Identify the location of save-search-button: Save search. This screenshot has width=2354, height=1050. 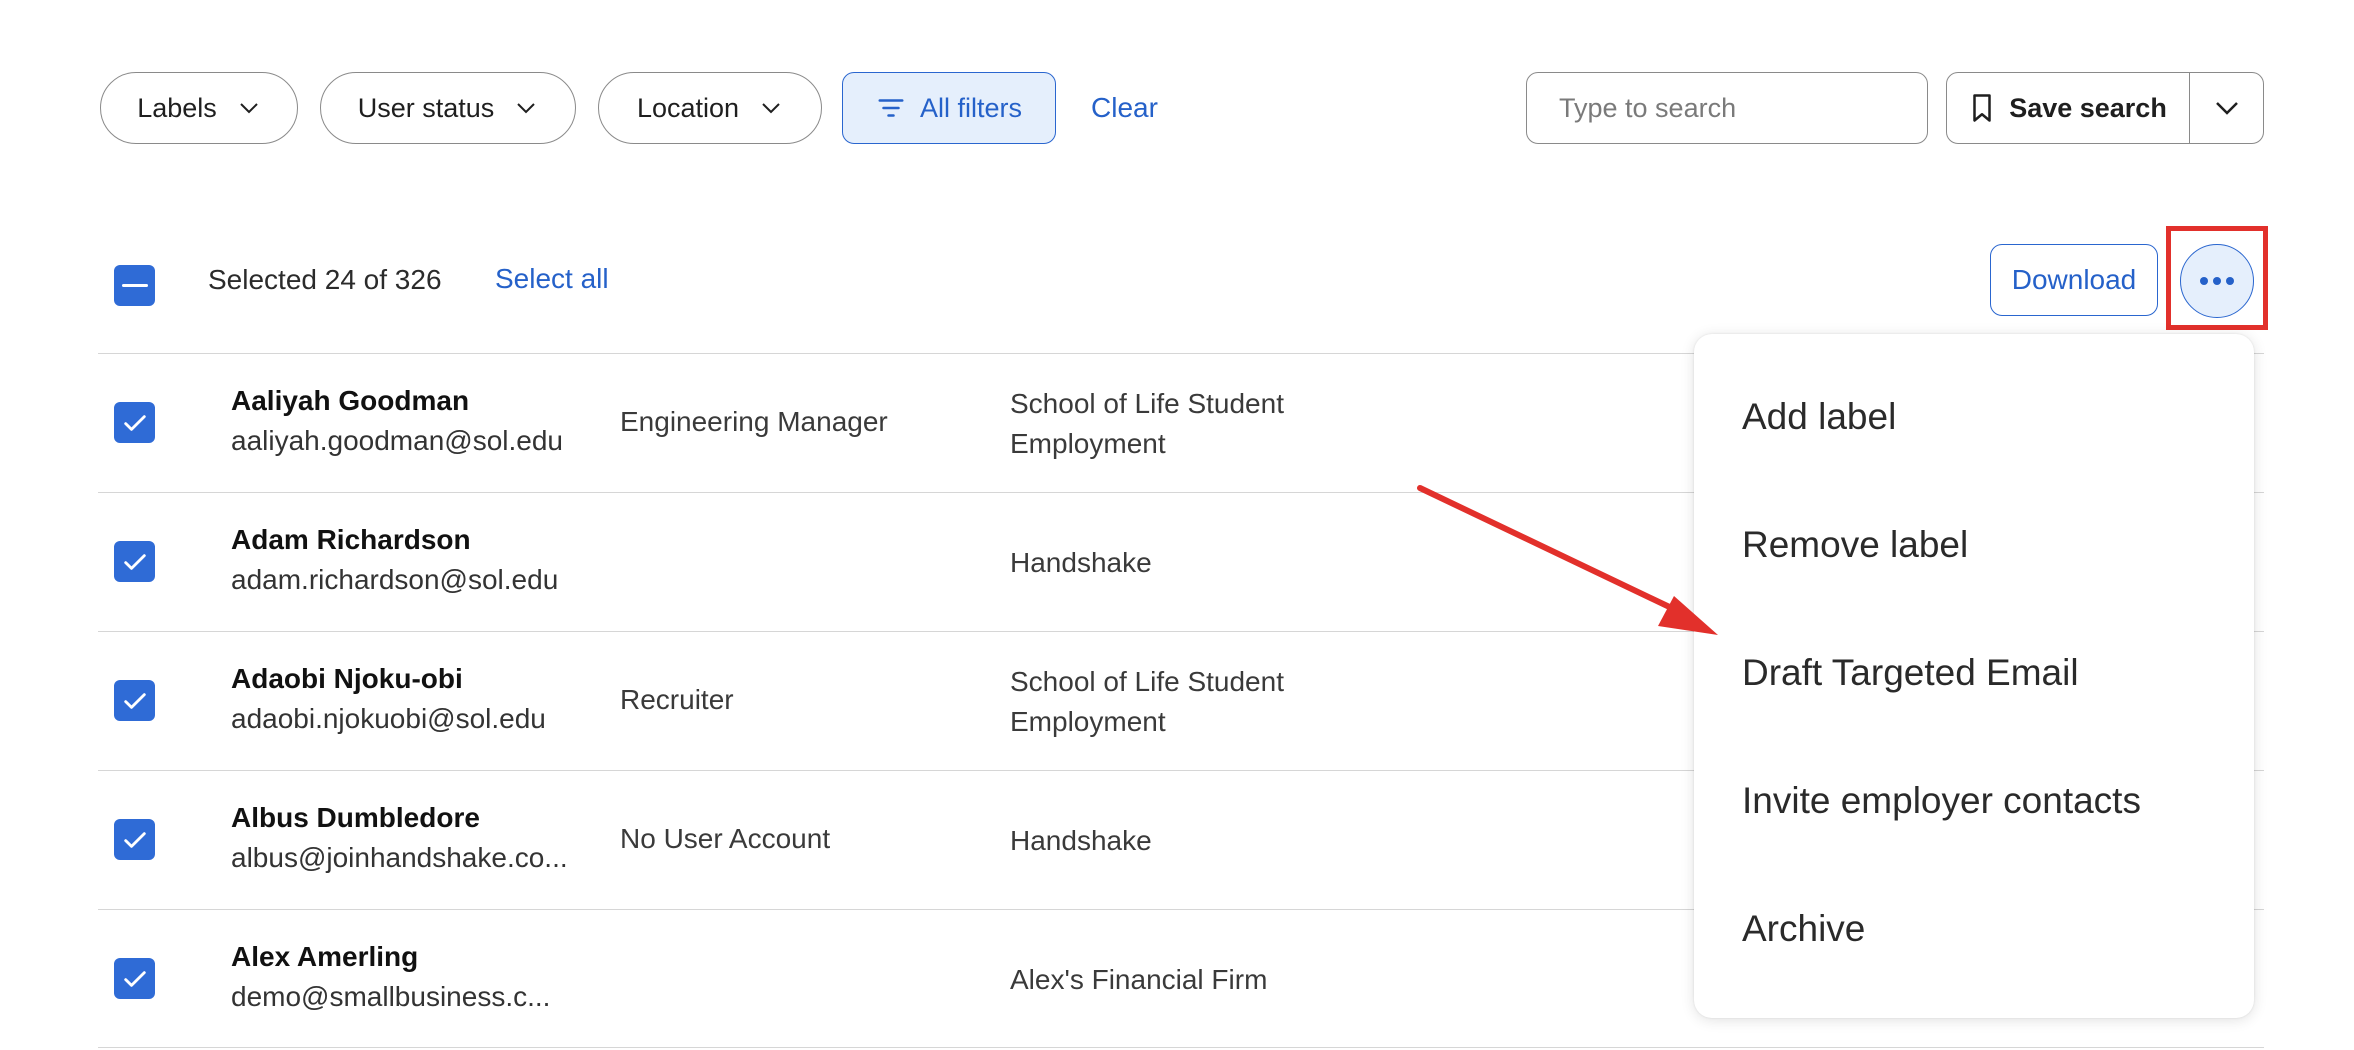
(2068, 108).